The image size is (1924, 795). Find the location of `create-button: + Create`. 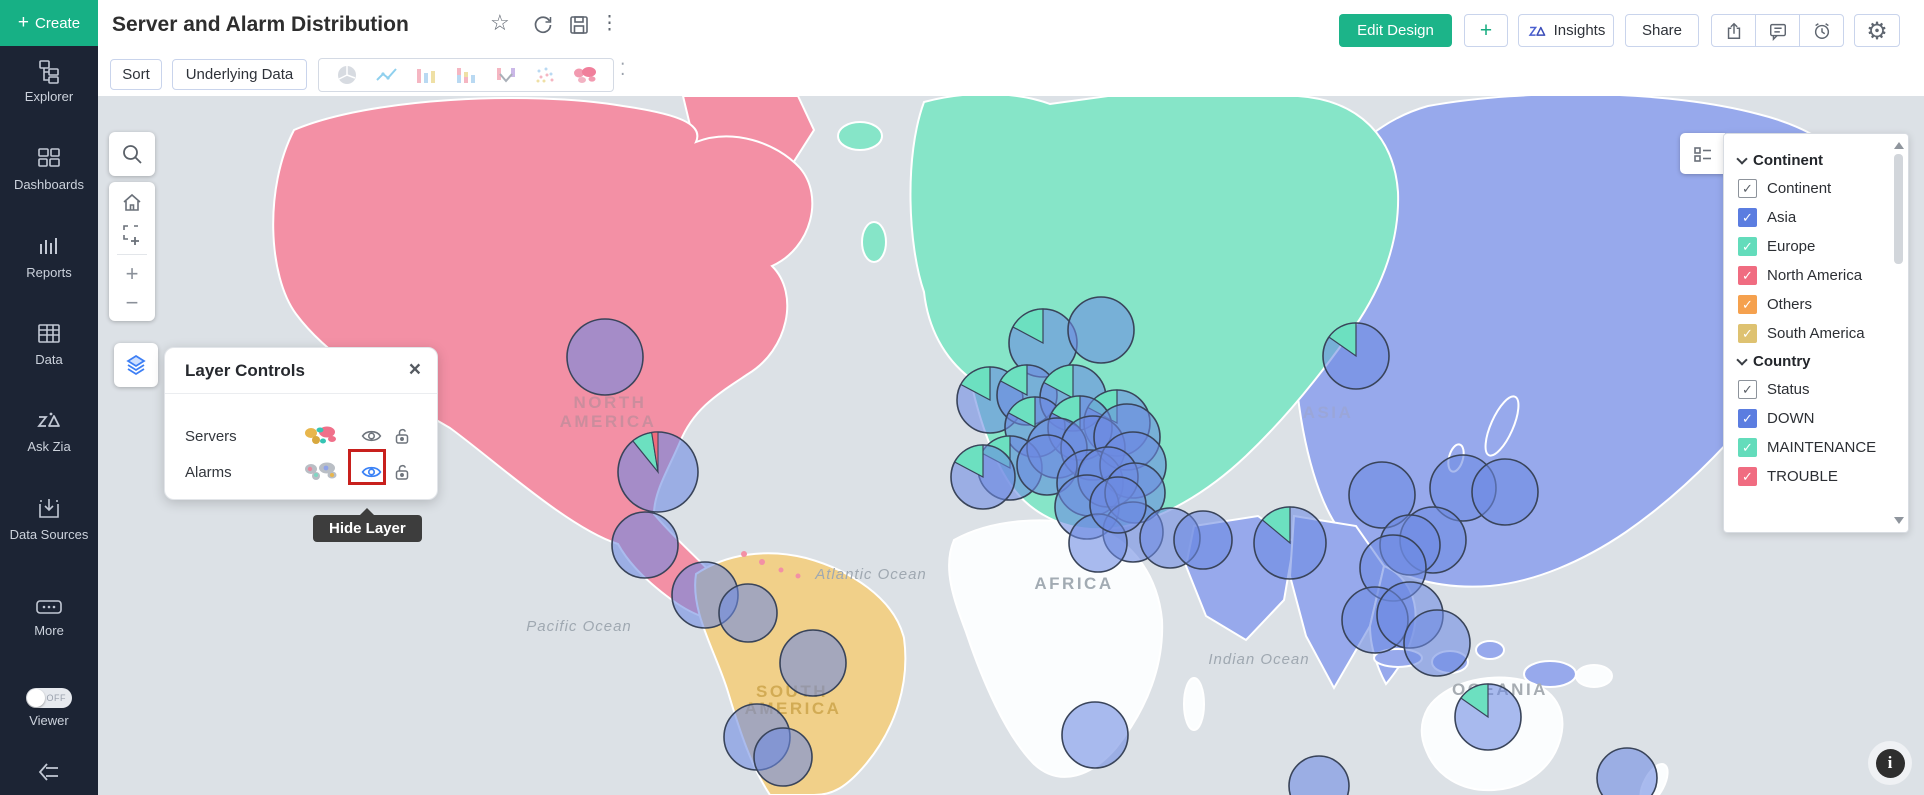

create-button: + Create is located at coordinates (49, 23).